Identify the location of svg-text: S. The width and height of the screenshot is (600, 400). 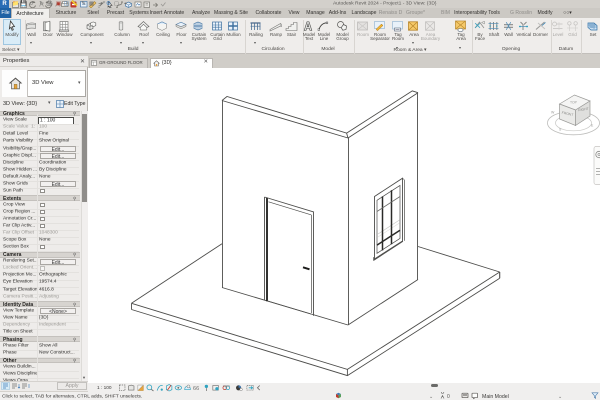
(560, 129).